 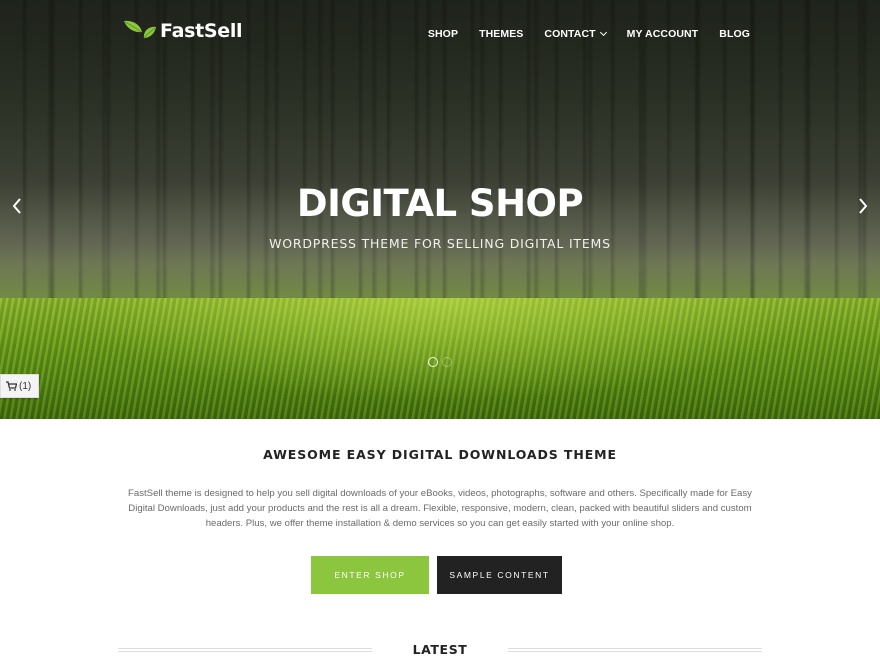 What do you see at coordinates (140, 29) in the screenshot?
I see `leaf-icon` at bounding box center [140, 29].